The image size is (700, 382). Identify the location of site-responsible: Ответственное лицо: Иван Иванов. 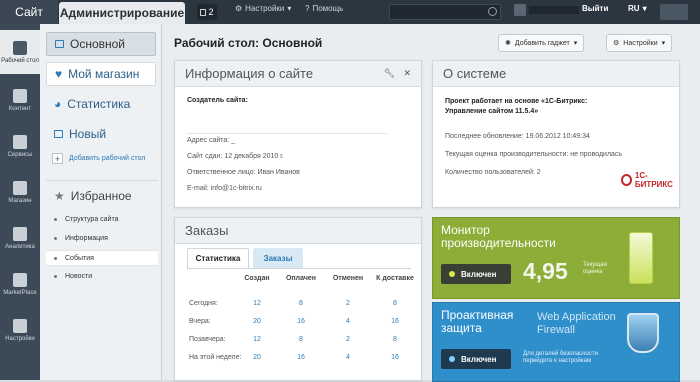
(243, 172).